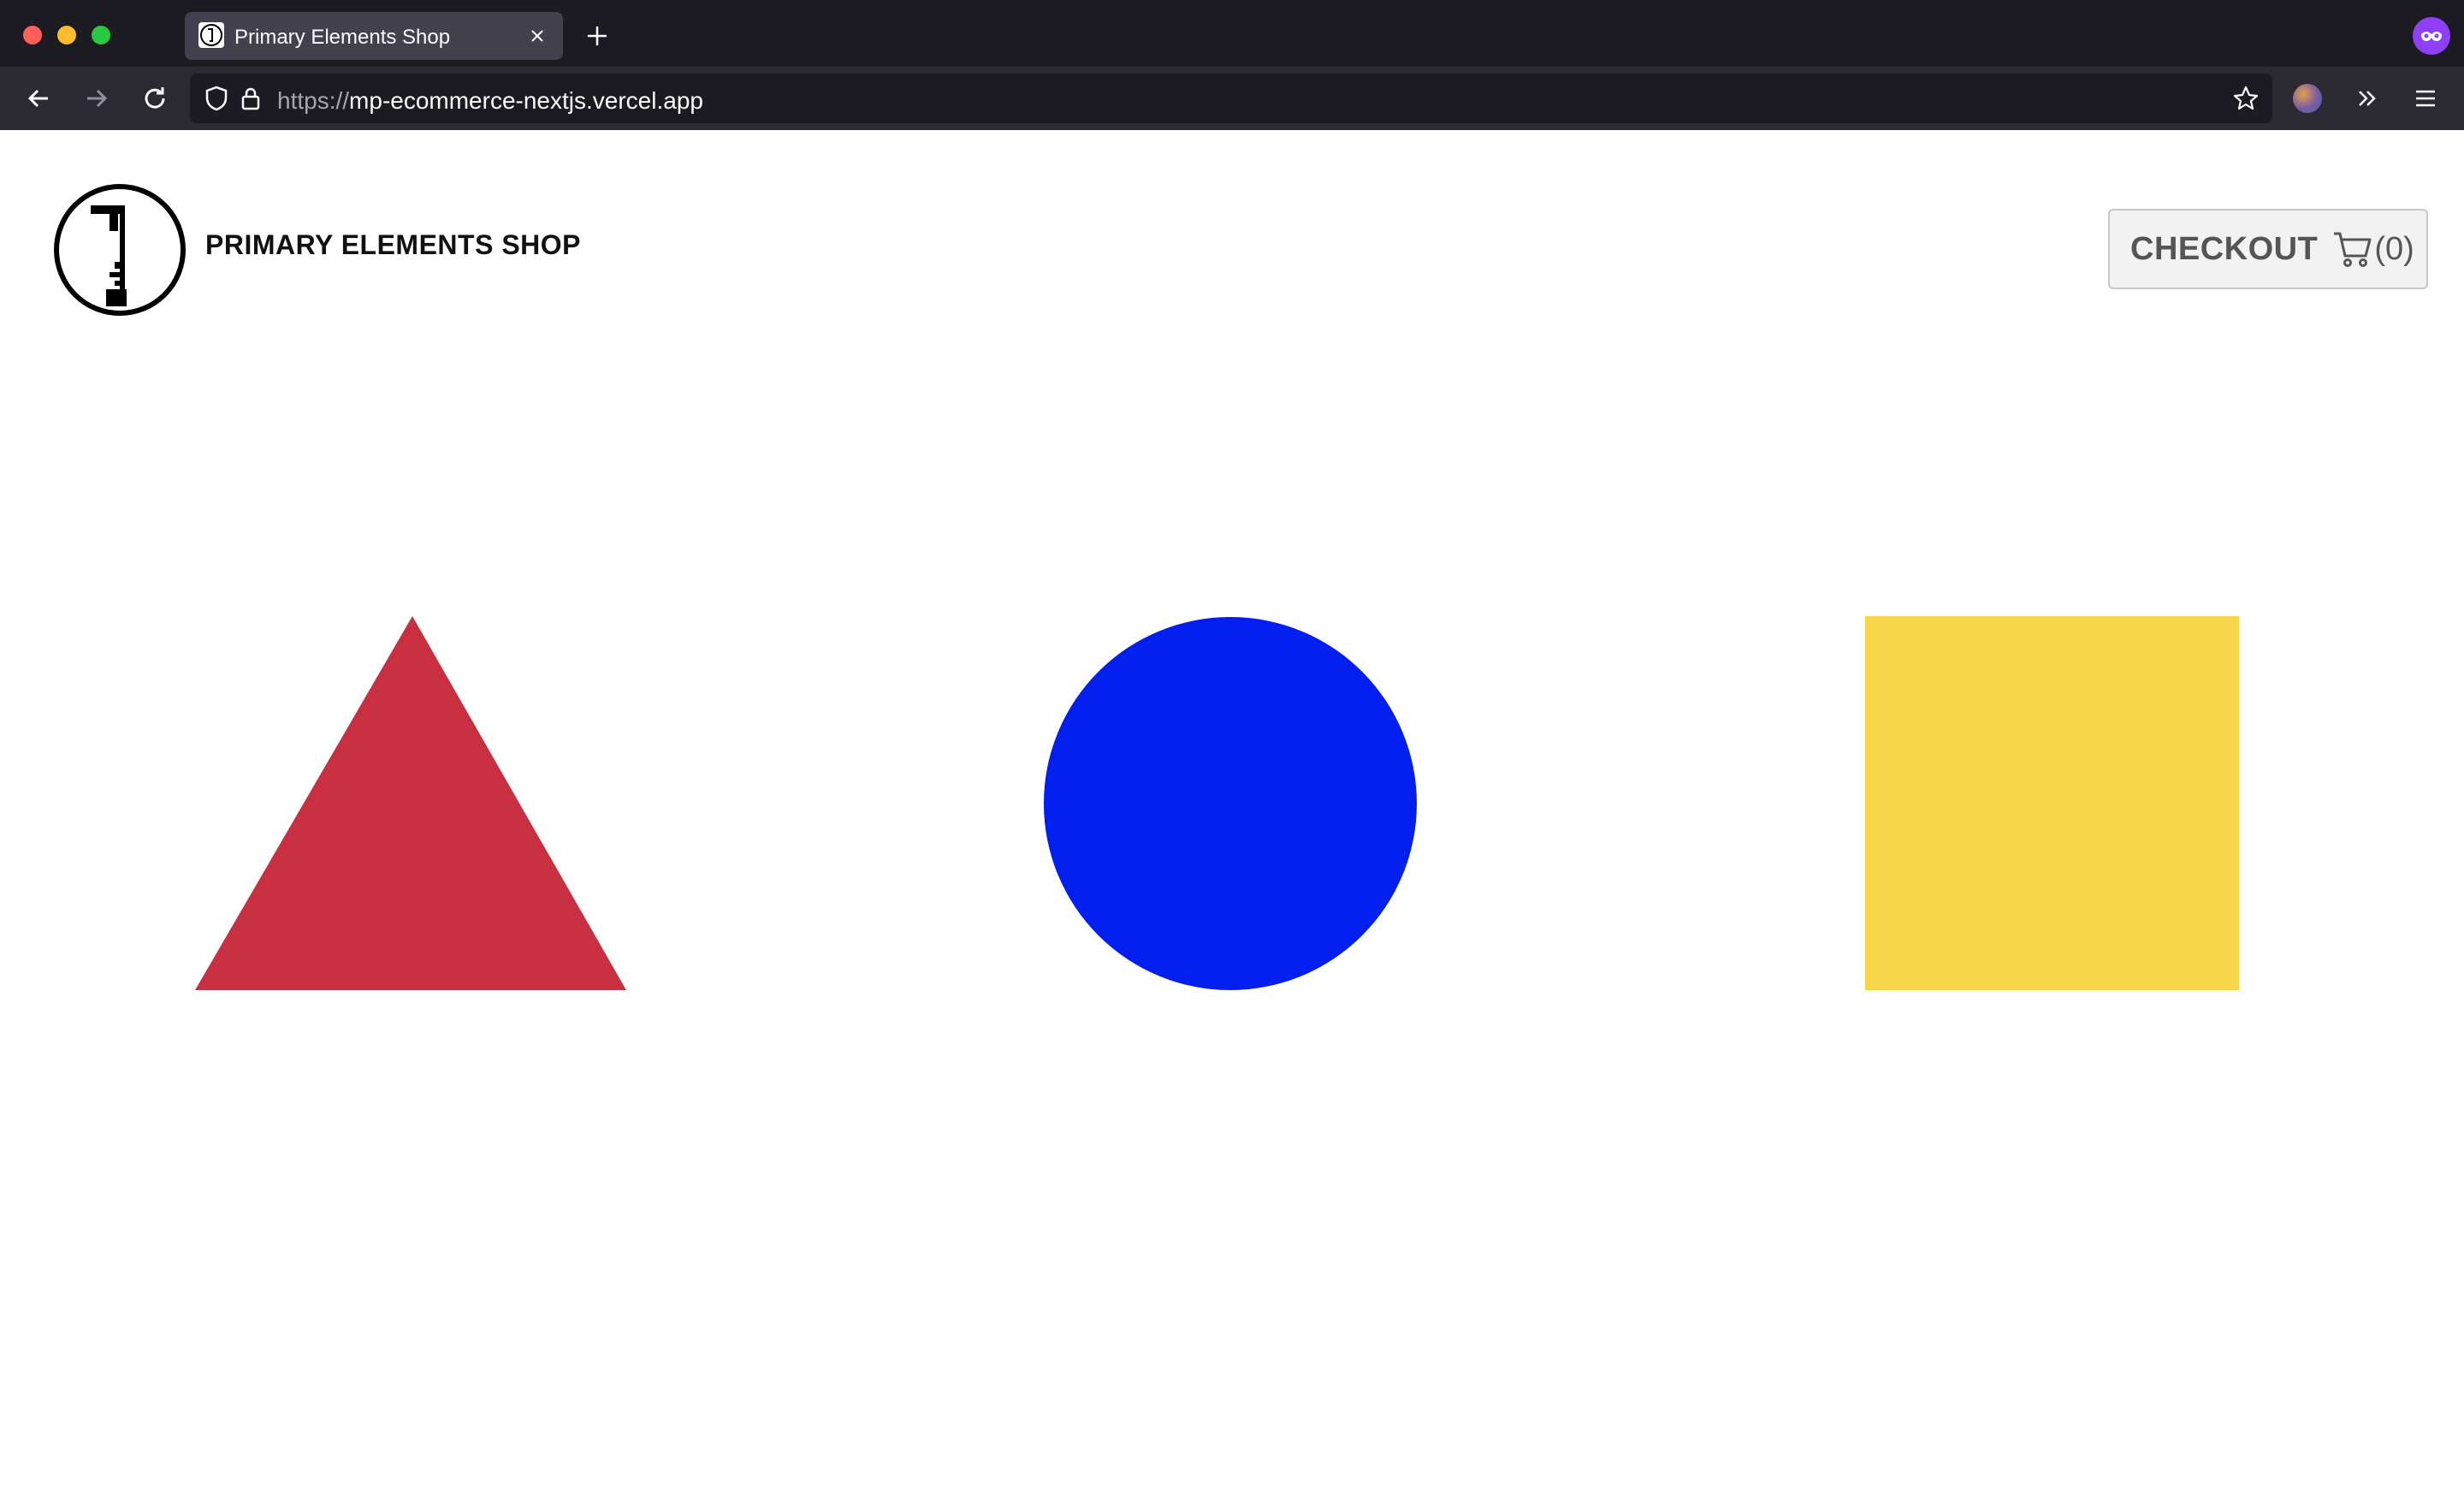 This screenshot has width=2464, height=1501. I want to click on url-host: mp-ecommerce-nextjs.vercel.app, so click(526, 100).